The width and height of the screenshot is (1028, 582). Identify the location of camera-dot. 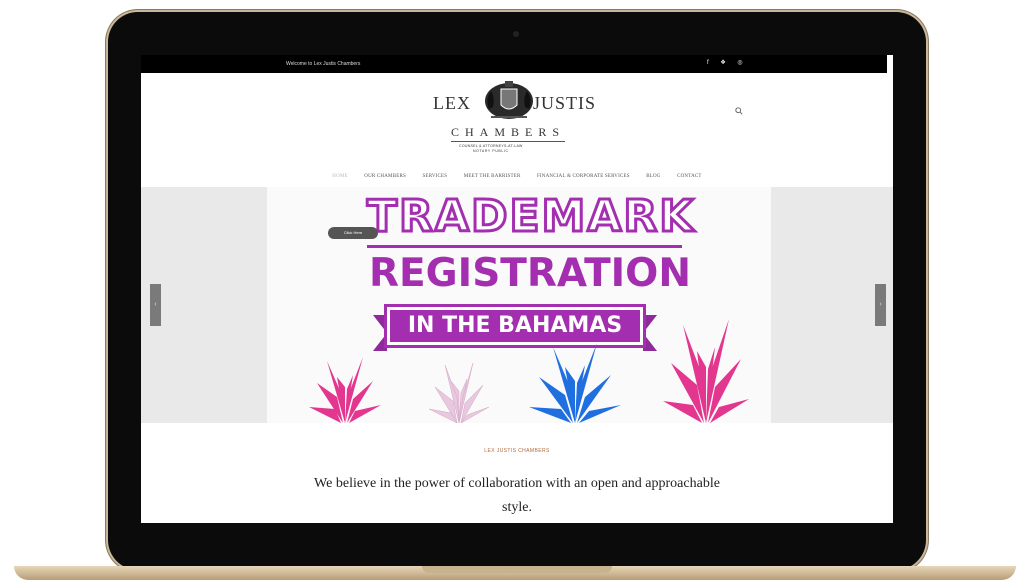
(516, 34).